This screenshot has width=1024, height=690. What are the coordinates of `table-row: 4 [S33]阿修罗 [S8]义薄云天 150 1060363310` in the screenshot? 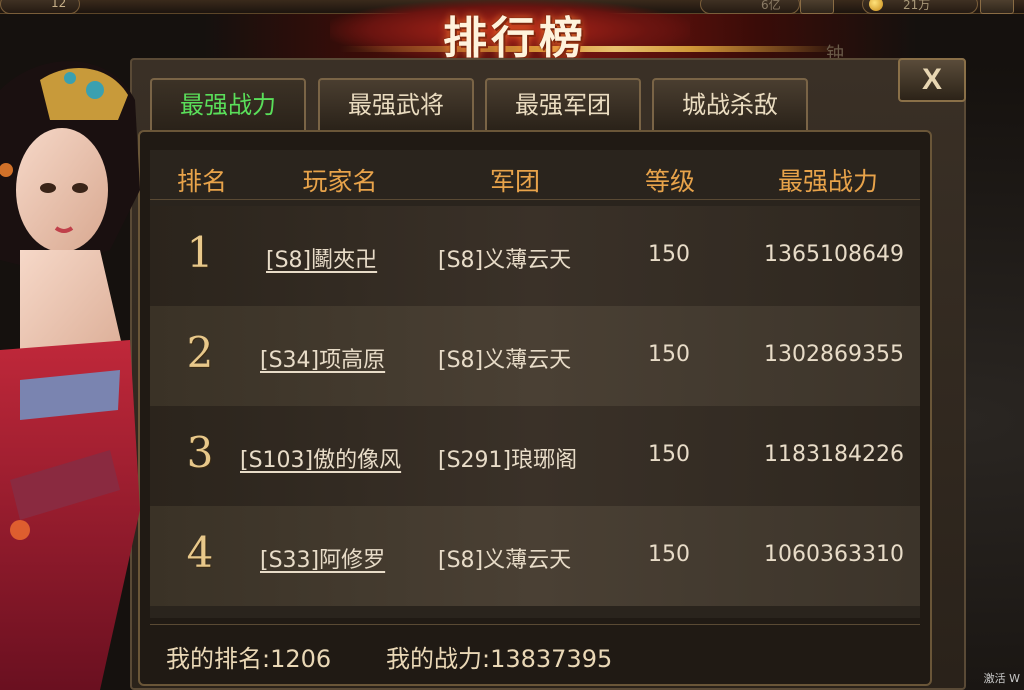 It's located at (535, 556).